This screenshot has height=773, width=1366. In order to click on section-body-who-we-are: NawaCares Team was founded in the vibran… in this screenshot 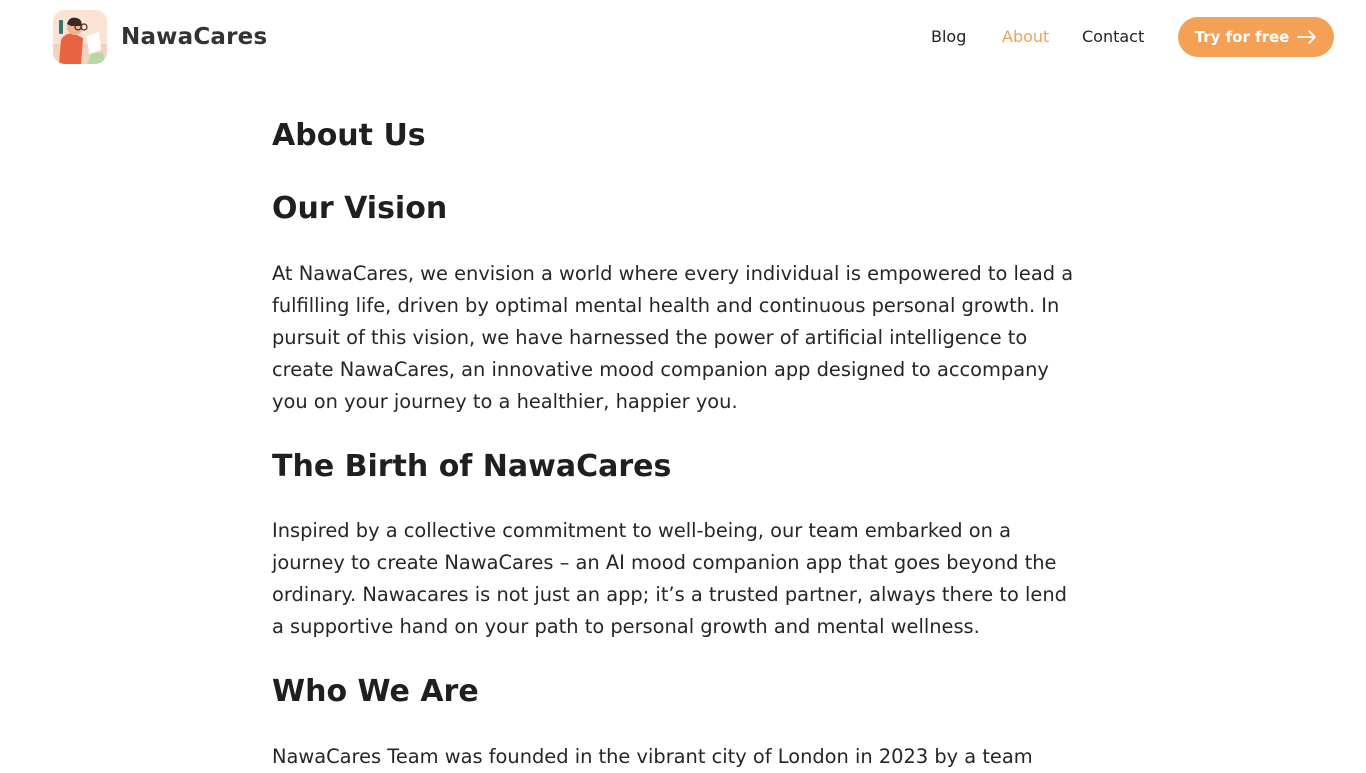, I will do `click(652, 756)`.